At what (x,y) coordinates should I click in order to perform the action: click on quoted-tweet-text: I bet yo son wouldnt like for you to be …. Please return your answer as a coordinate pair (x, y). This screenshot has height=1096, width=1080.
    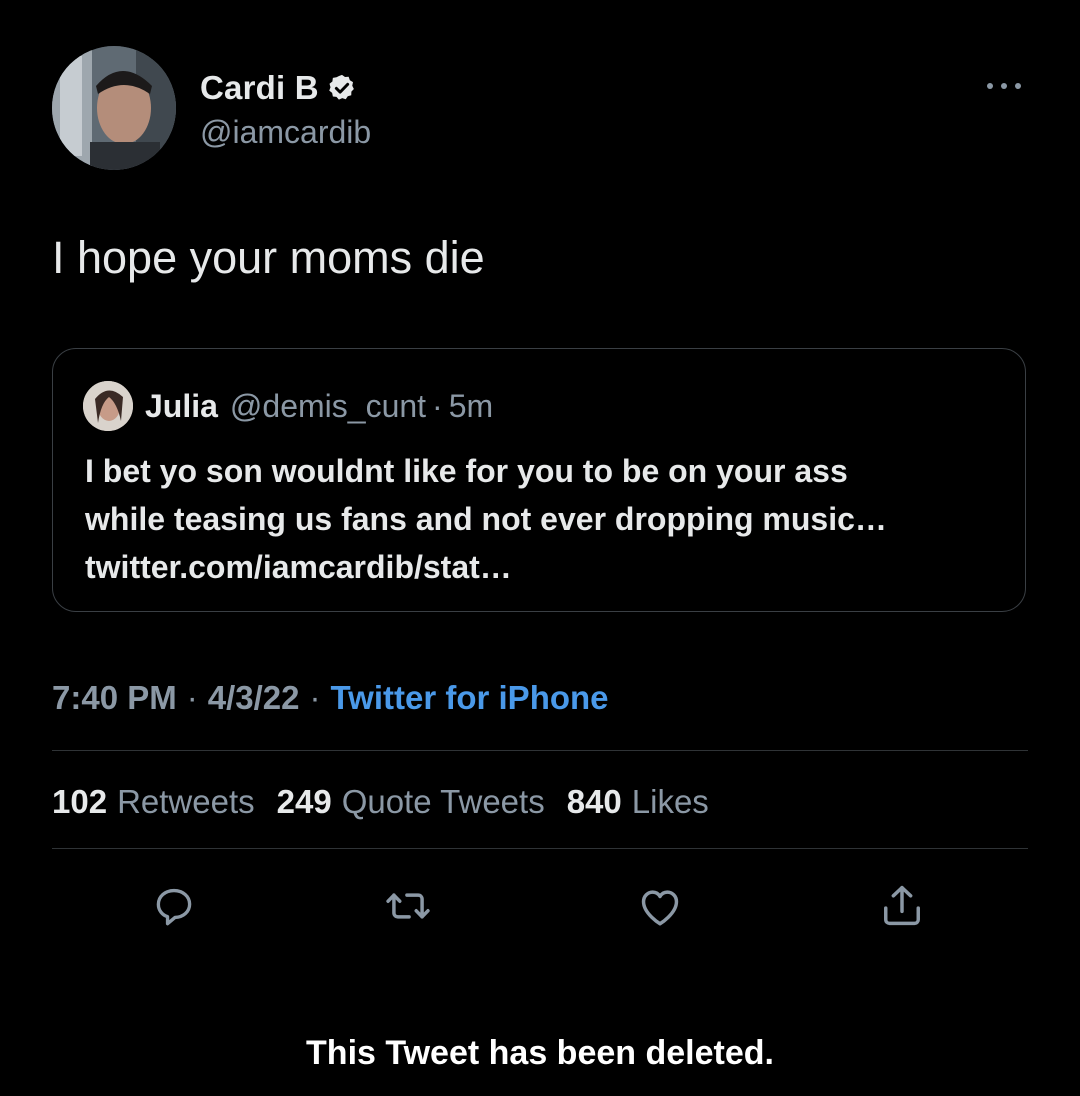
    Looking at the image, I should click on (545, 519).